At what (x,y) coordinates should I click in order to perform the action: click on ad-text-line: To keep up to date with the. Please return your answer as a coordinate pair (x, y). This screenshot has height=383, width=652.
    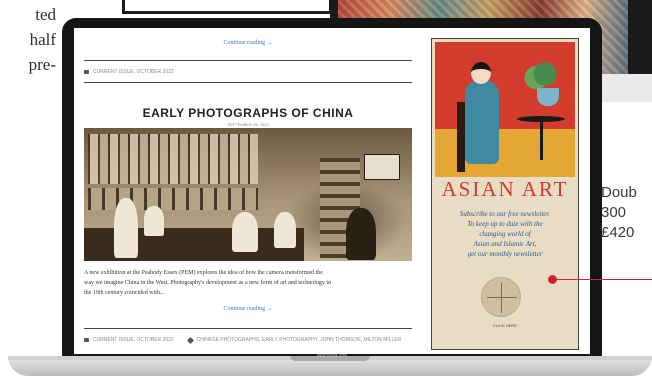
    Looking at the image, I should click on (505, 224).